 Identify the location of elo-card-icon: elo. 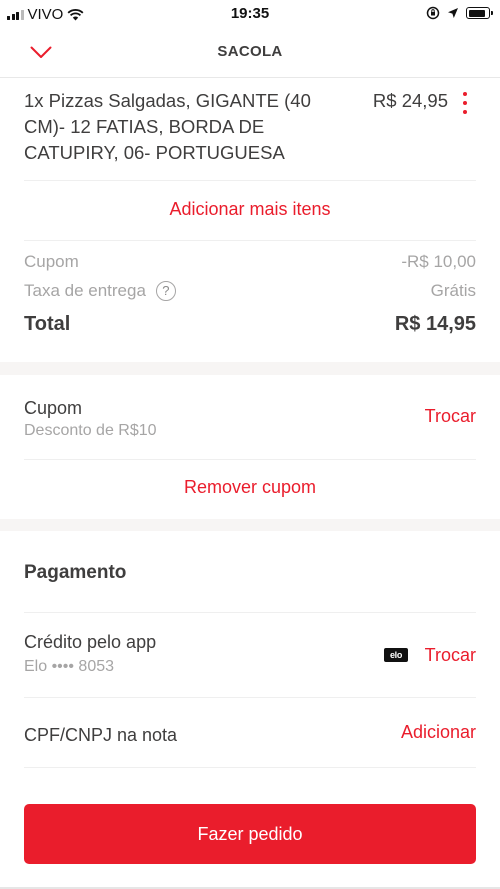
(396, 655).